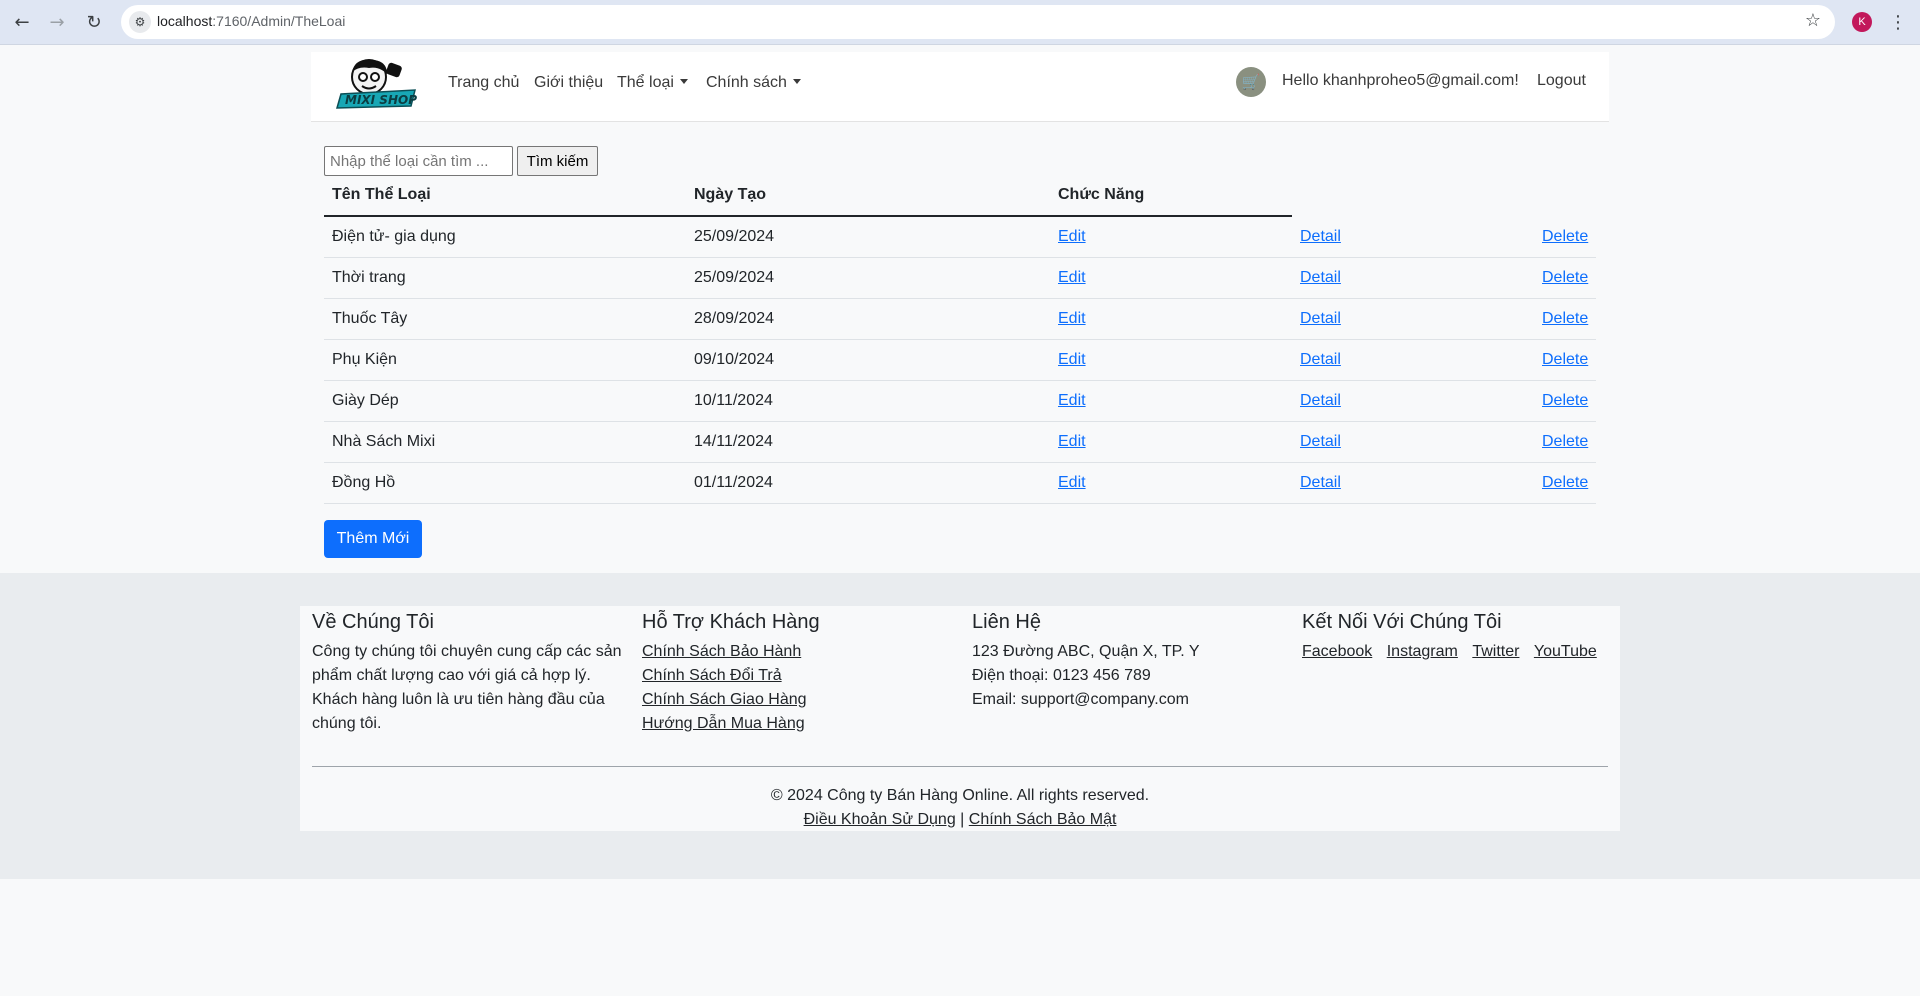 Image resolution: width=1920 pixels, height=996 pixels. Describe the element at coordinates (731, 622) in the screenshot. I see `footer-support-title: Hỗ Trợ Khách Hàng` at that location.